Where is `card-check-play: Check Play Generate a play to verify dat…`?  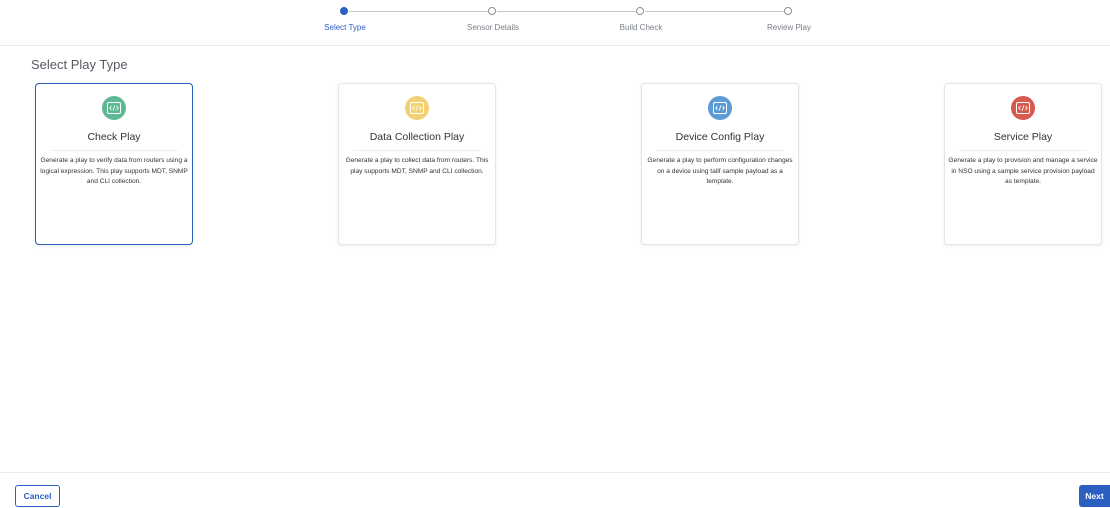 card-check-play: Check Play Generate a play to verify dat… is located at coordinates (114, 164).